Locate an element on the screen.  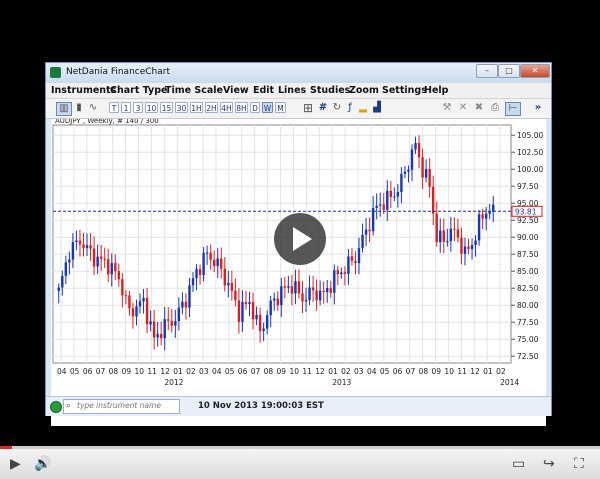
menu-help: Help is located at coordinates (436, 90).